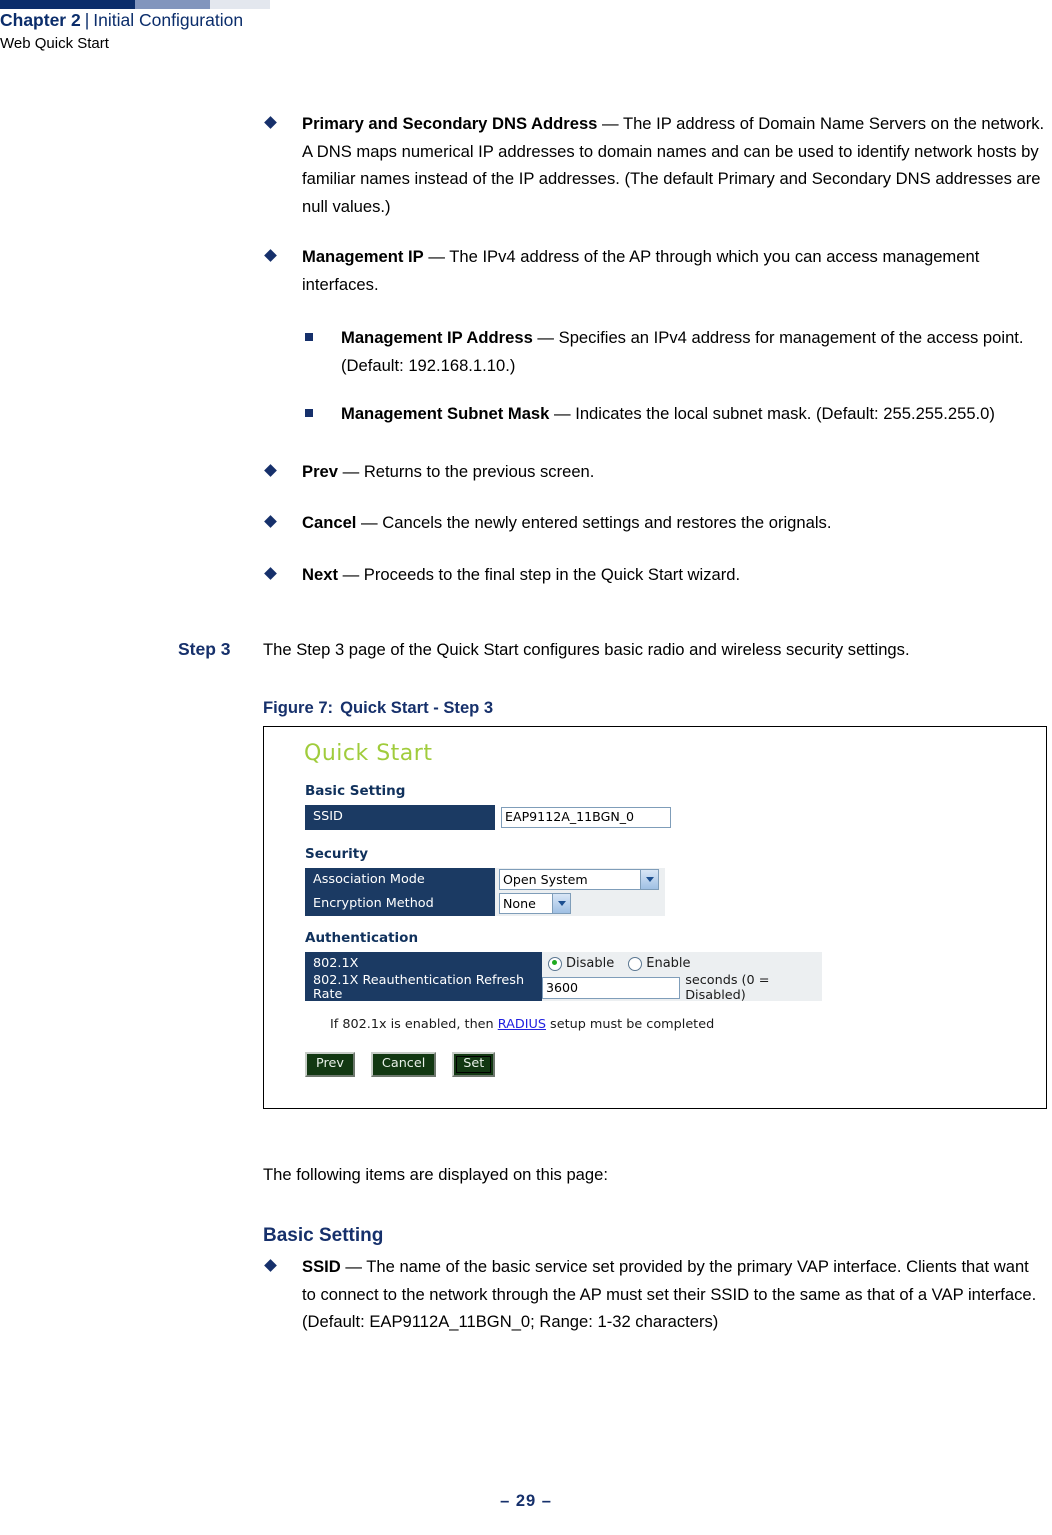  What do you see at coordinates (437, 337) in the screenshot?
I see `term-label: Management IP Address` at bounding box center [437, 337].